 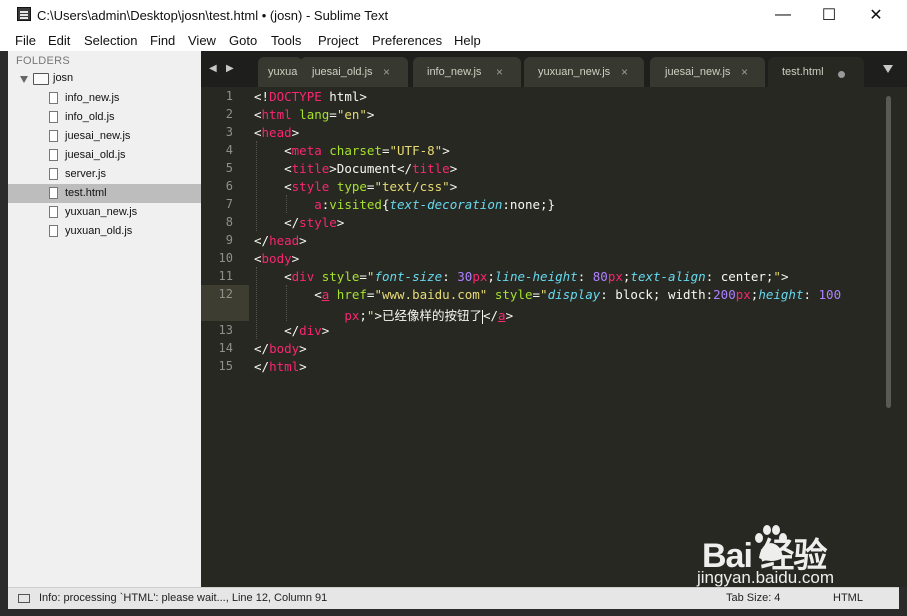 What do you see at coordinates (98, 136) in the screenshot?
I see `file-label: juesai_new.js` at bounding box center [98, 136].